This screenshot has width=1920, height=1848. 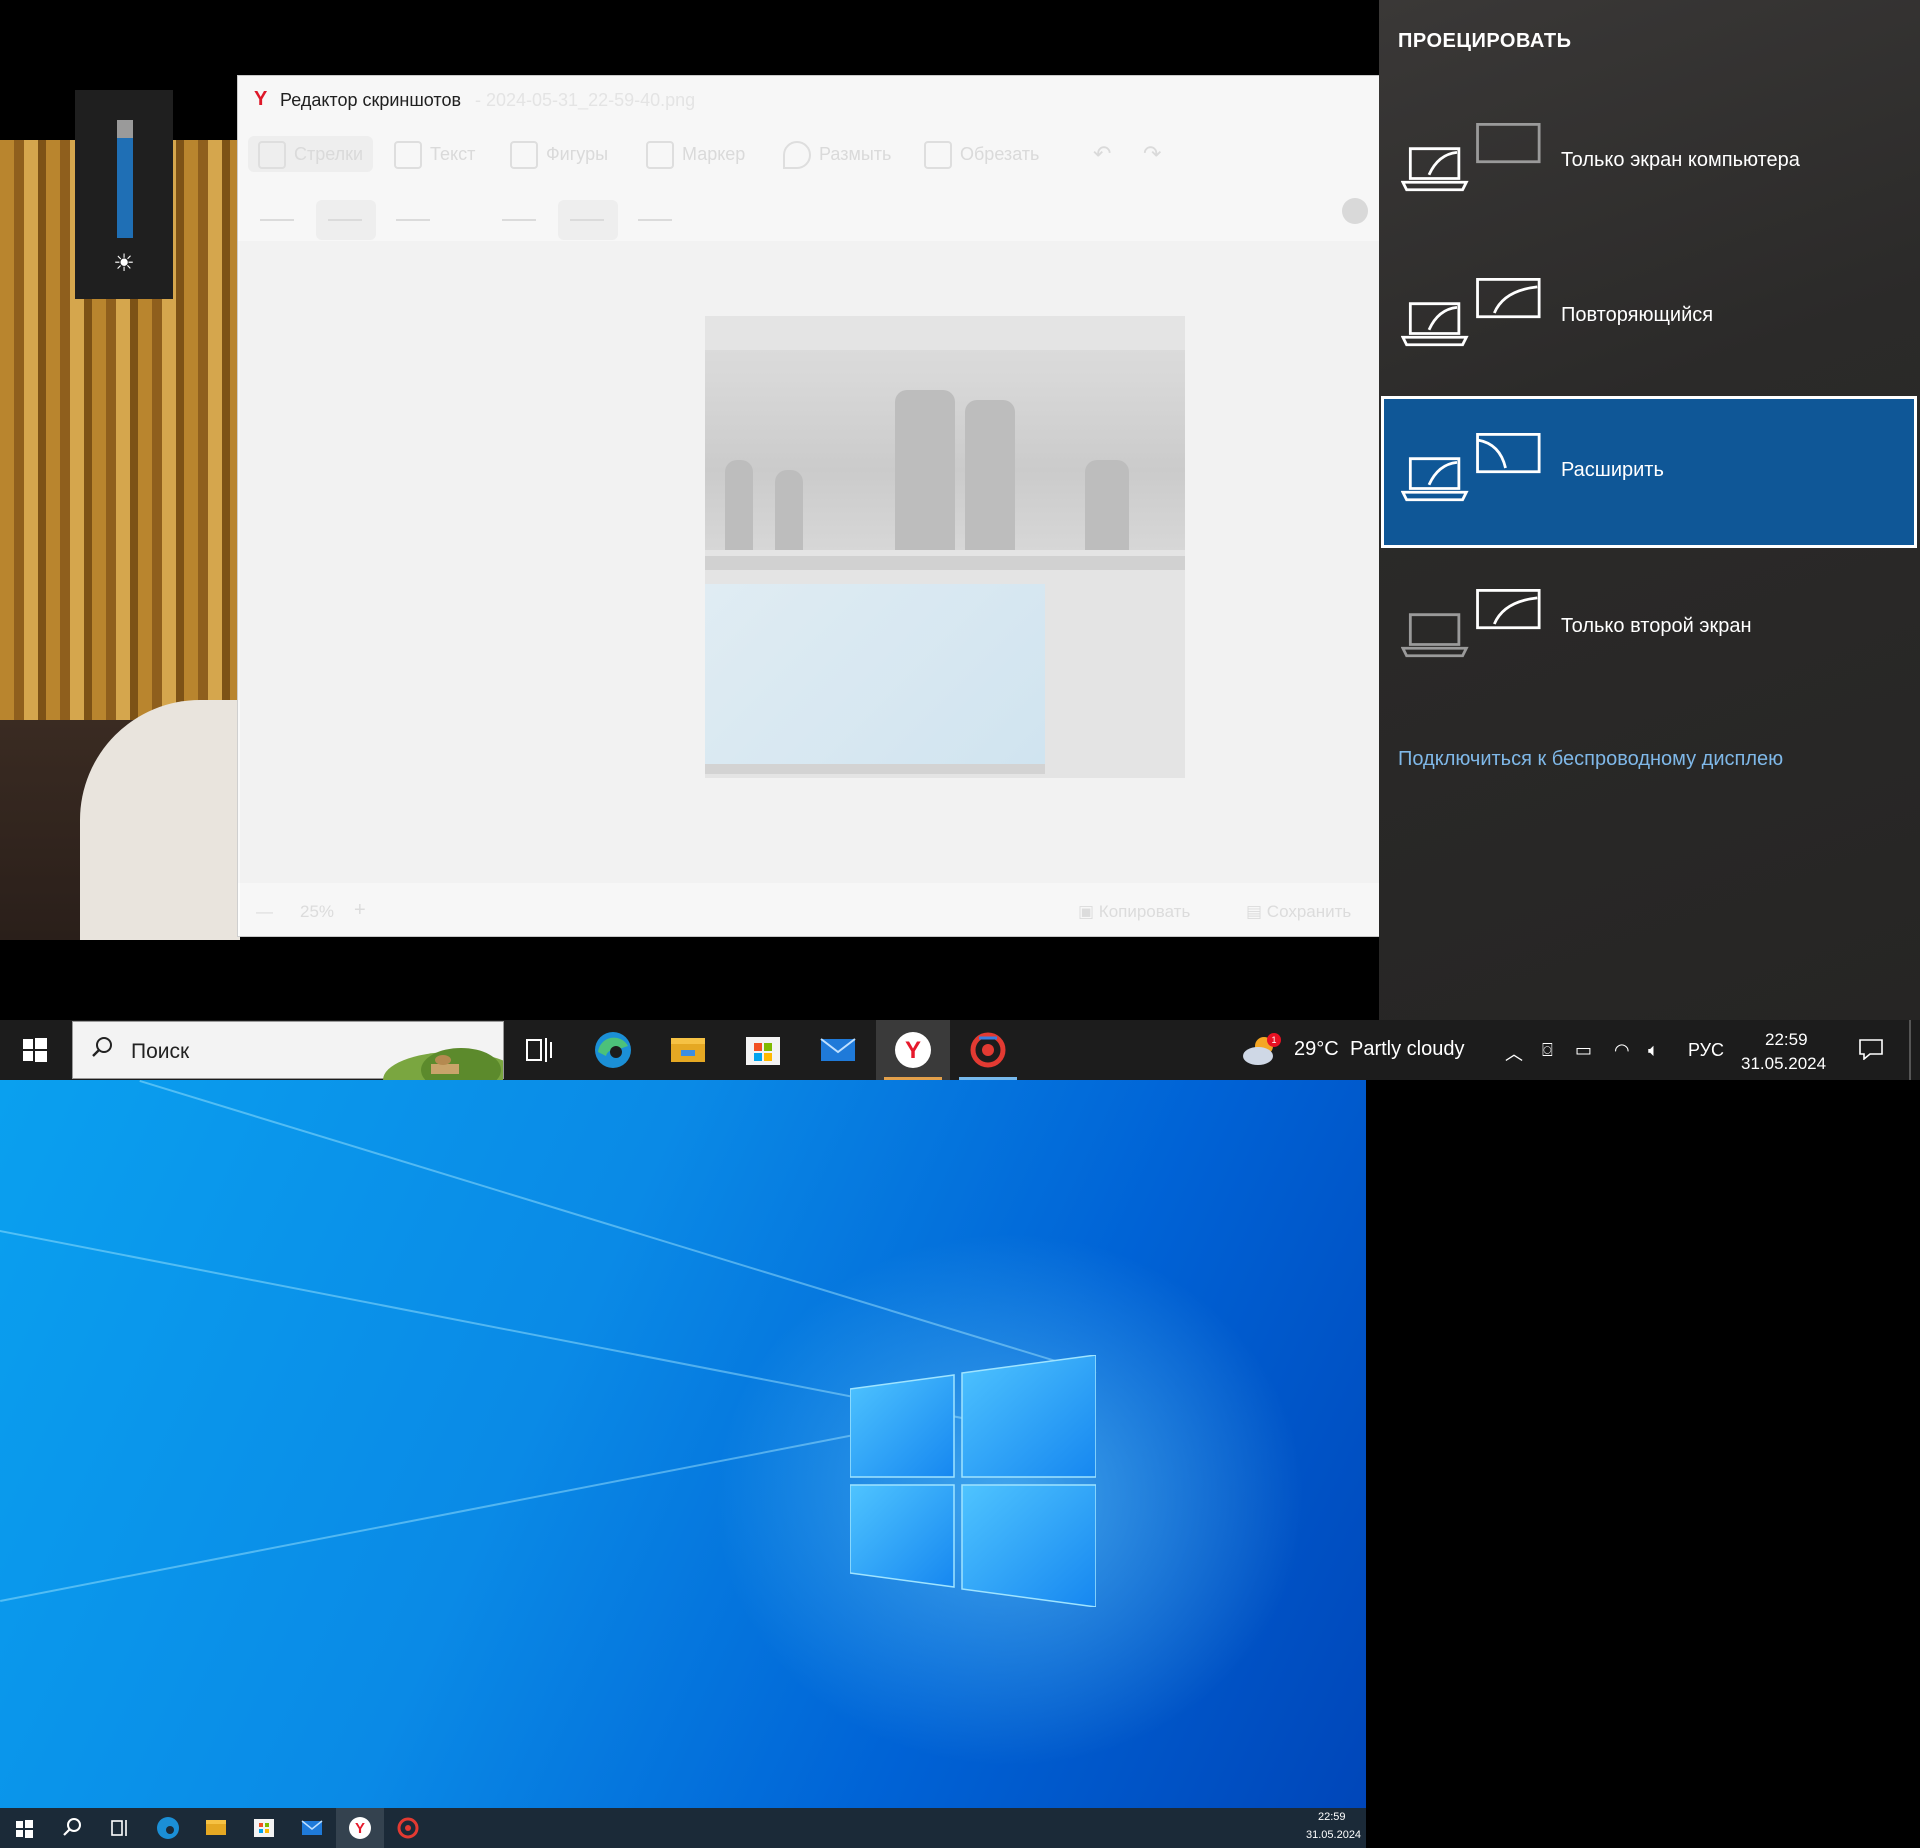 What do you see at coordinates (1547, 1050) in the screenshot?
I see `meet-now-icon: ⌼` at bounding box center [1547, 1050].